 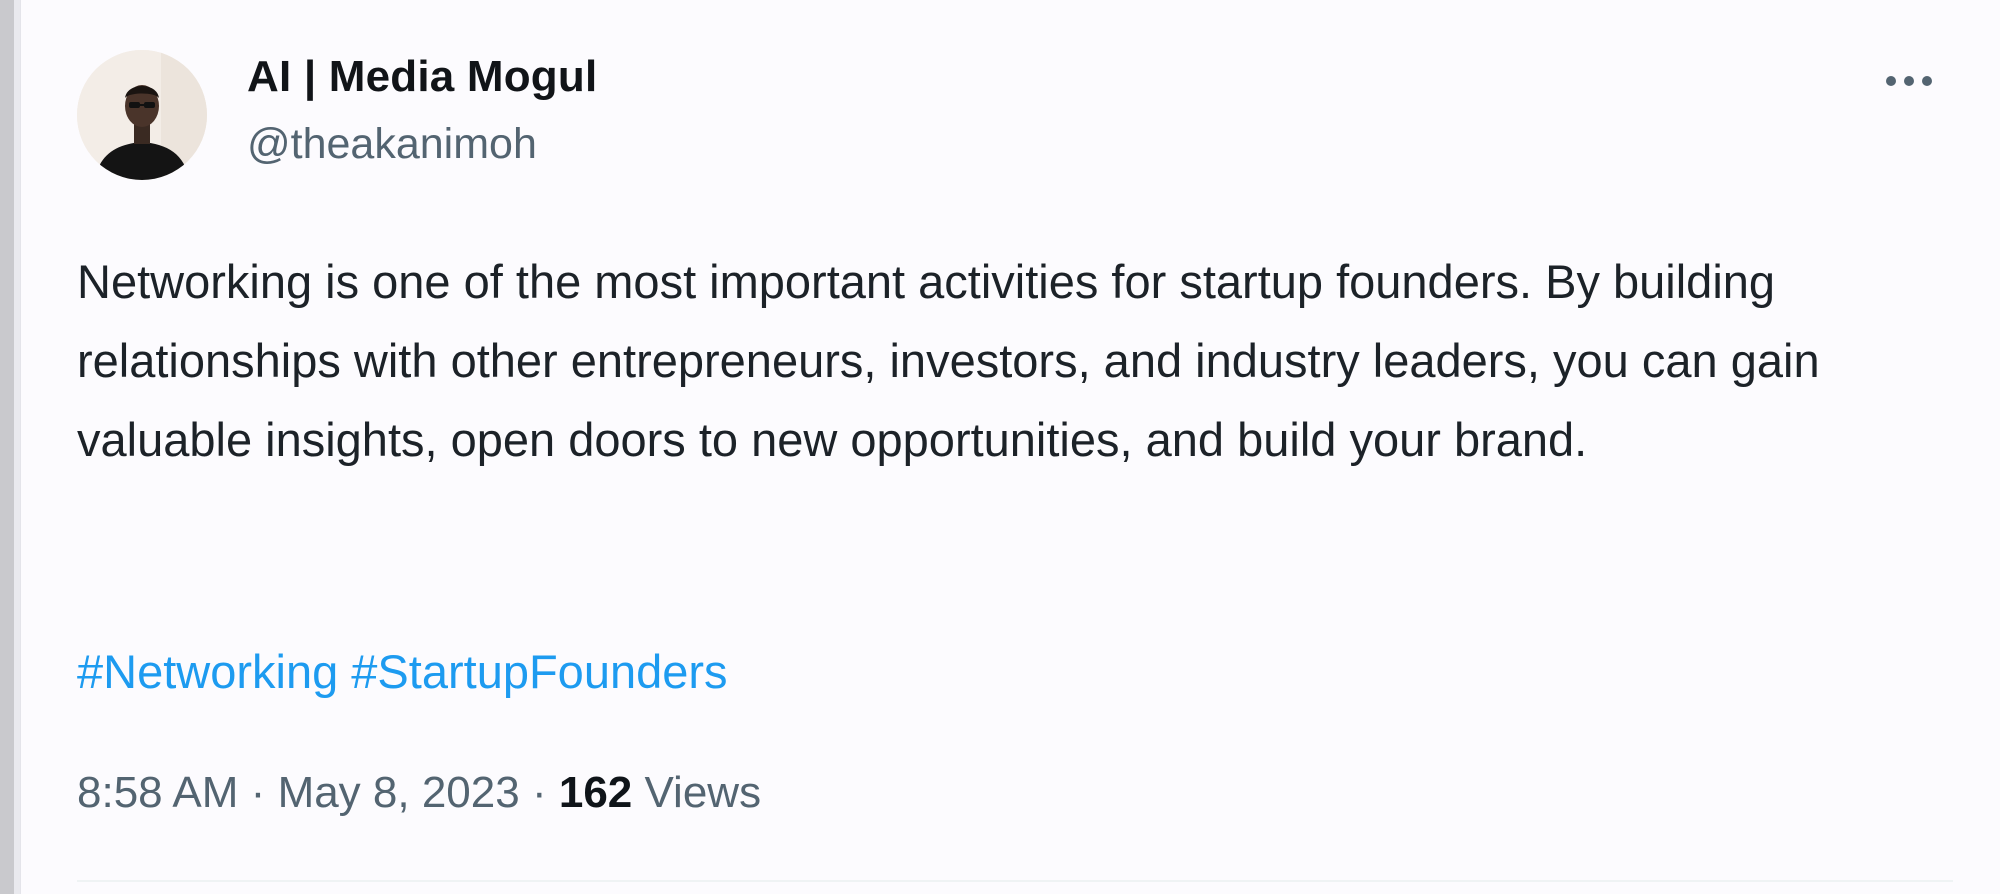 I want to click on profile-photo-icon, so click(x=142, y=115).